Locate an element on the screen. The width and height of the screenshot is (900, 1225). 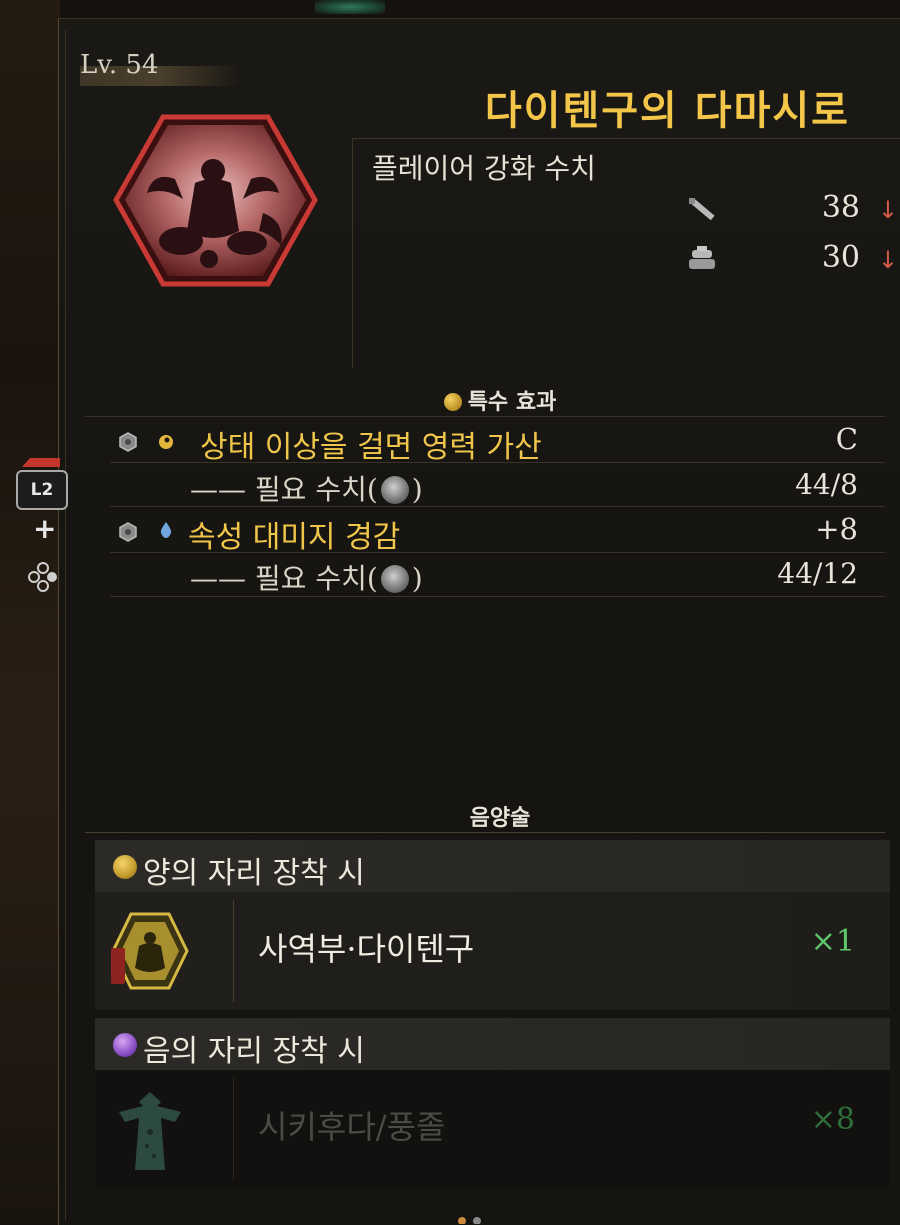
special-effects-heading: 특수 효과 is located at coordinates (500, 400).